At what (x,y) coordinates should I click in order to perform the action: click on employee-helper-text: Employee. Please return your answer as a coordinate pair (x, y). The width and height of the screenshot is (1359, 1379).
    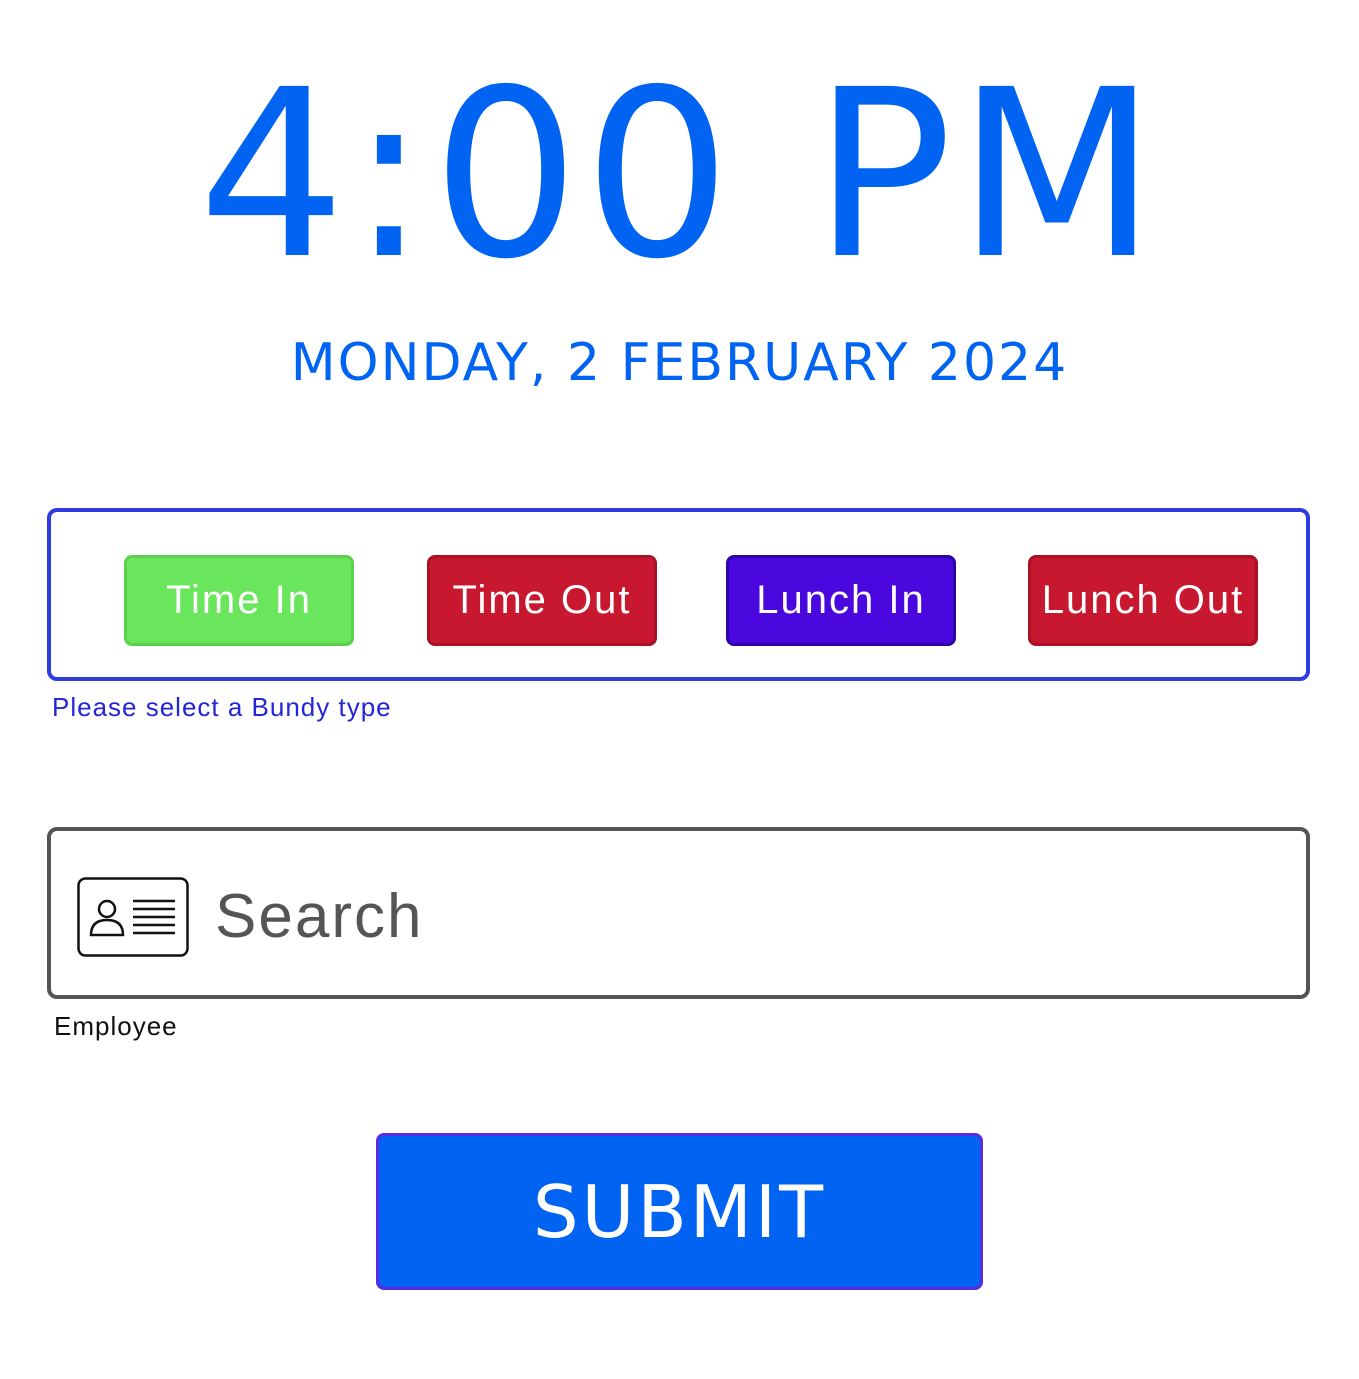
    Looking at the image, I should click on (116, 1026).